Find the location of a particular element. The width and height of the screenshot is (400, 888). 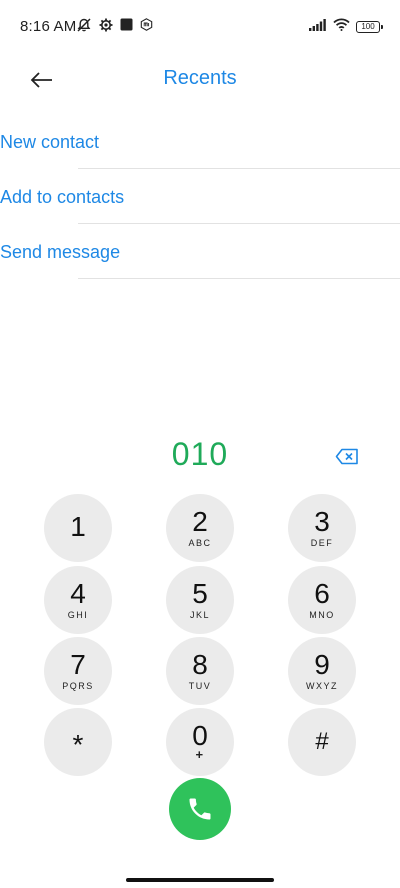

settings-gear-icon is located at coordinates (106, 27).